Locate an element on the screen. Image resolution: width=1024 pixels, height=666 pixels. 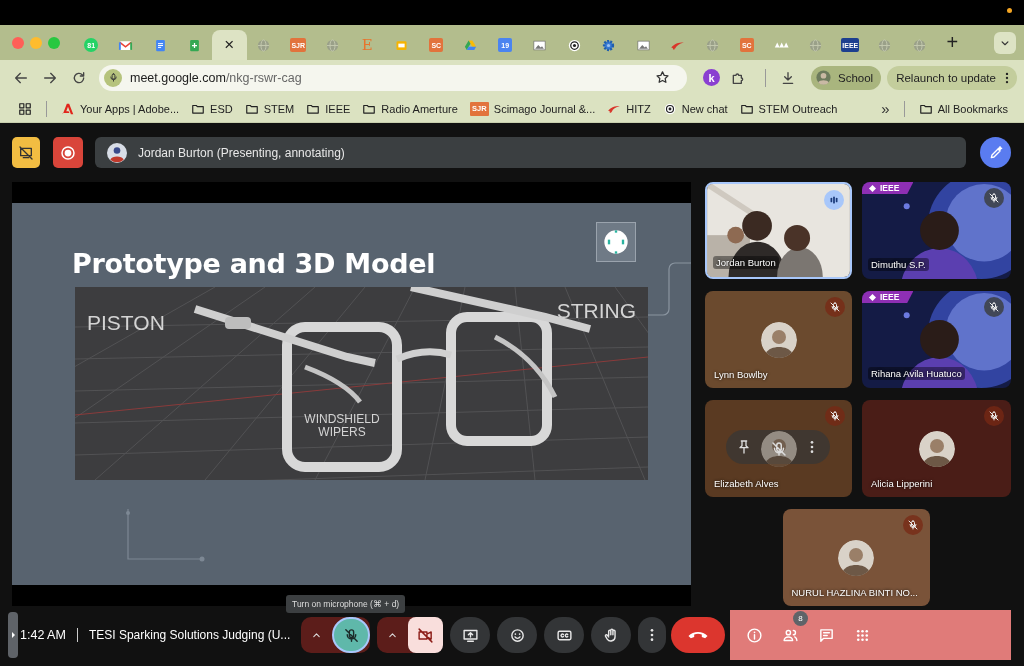
pin-icon is located at coordinates (744, 447).